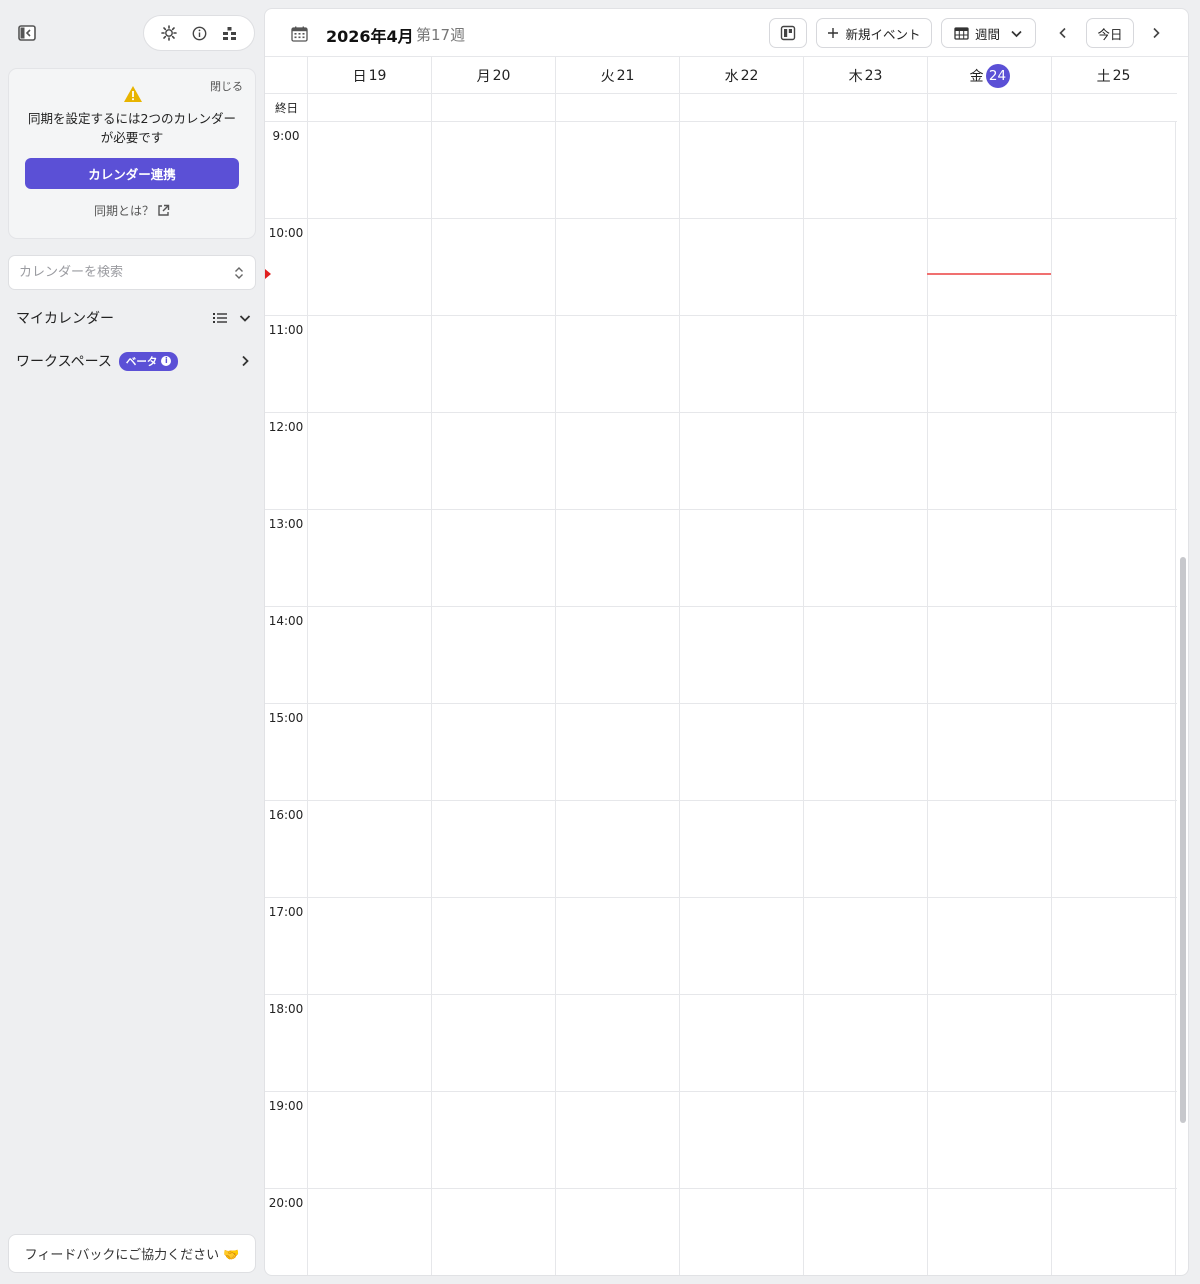 The width and height of the screenshot is (1200, 1284). I want to click on connect-calendar-button: カレンダー連携, so click(132, 173).